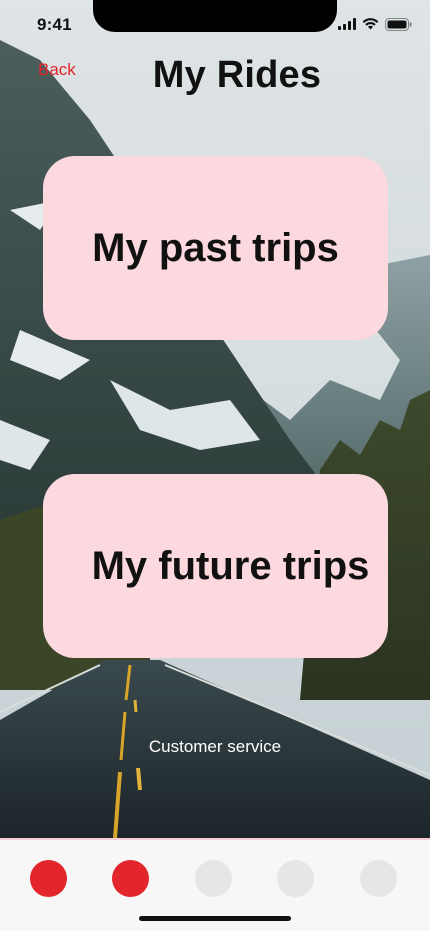 This screenshot has width=430, height=931. I want to click on status-bar: 9:41, so click(215, 24).